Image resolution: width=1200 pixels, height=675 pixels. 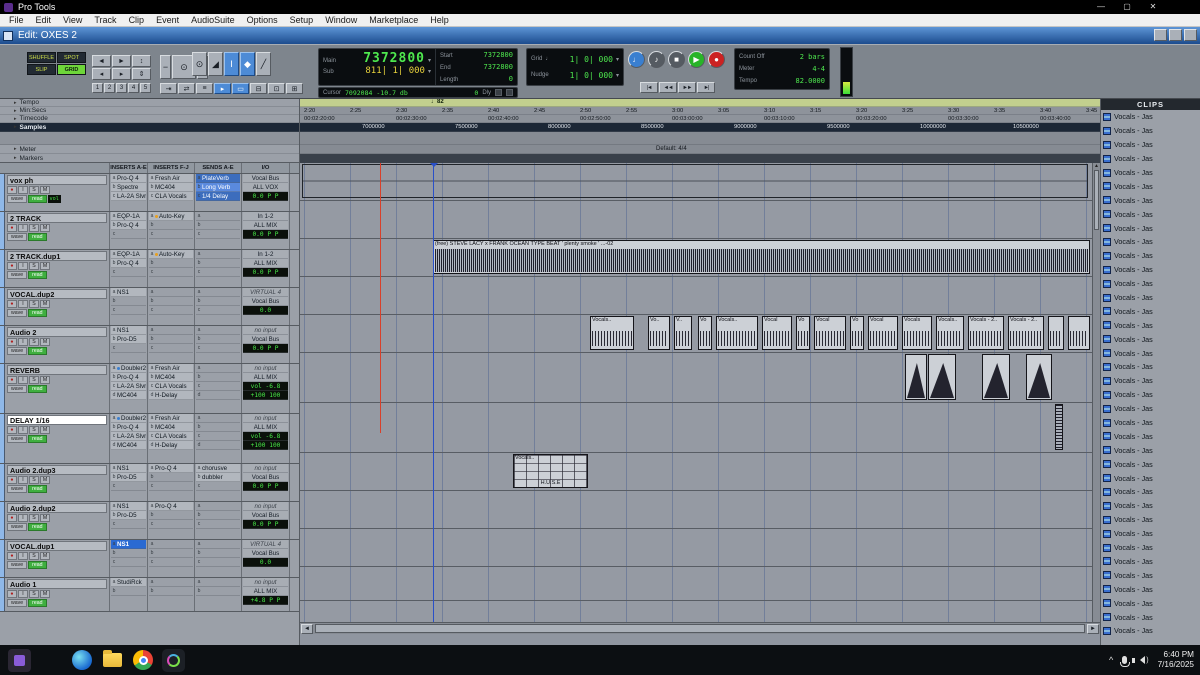 I want to click on ruler-name-meter: ▸ Meter, so click(x=149, y=149).